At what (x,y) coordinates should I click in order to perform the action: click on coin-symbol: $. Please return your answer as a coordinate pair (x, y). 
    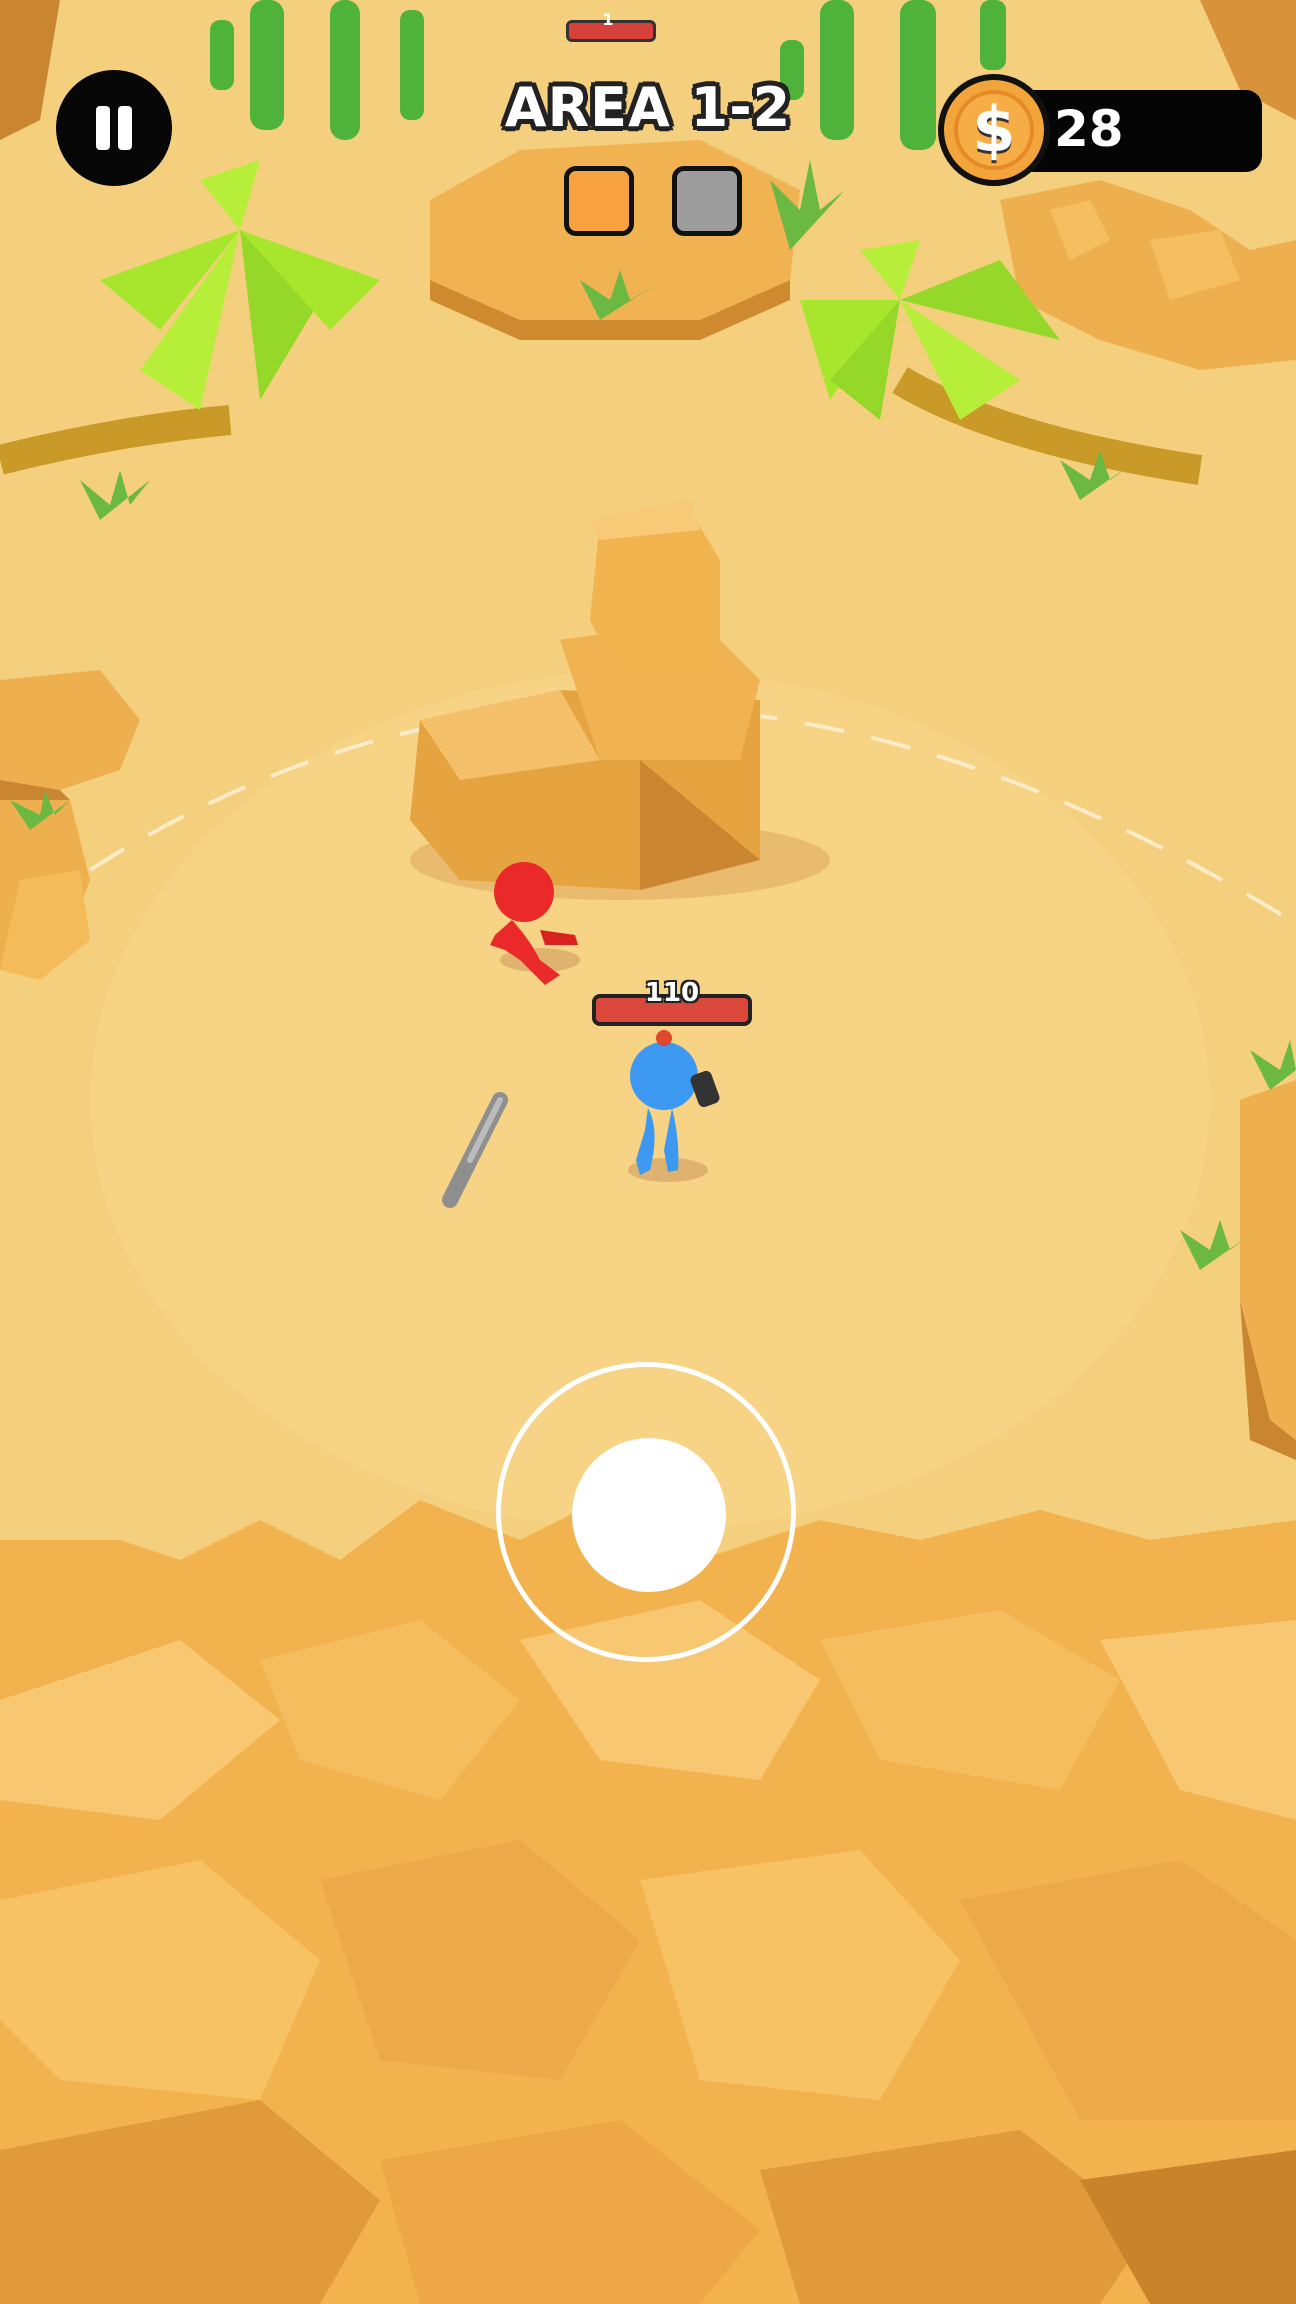
    Looking at the image, I should click on (994, 130).